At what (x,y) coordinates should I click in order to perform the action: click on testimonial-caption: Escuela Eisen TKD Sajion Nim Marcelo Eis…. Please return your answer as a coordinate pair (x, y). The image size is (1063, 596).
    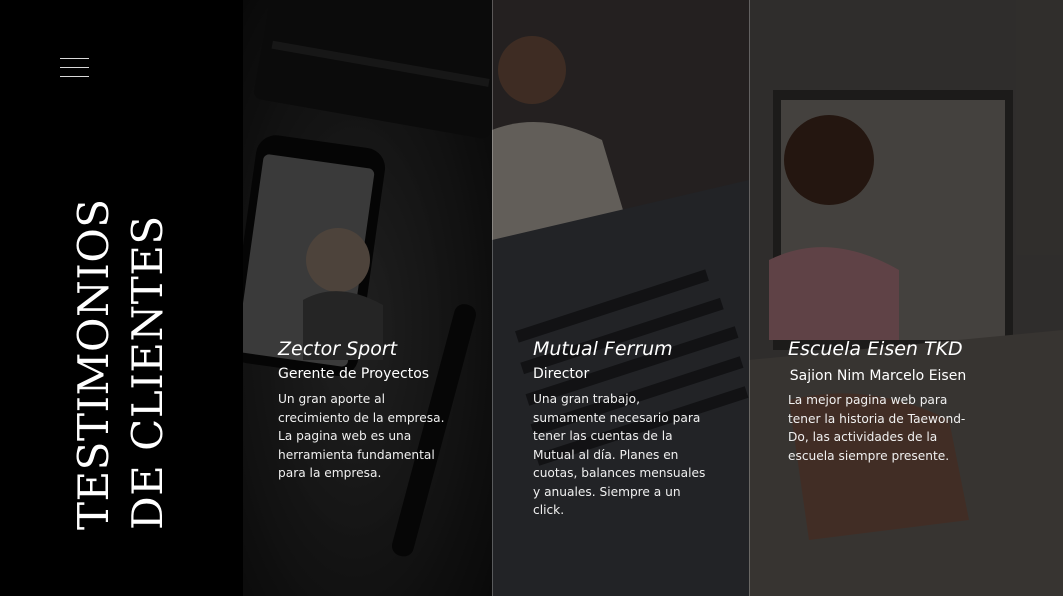
    Looking at the image, I should click on (878, 401).